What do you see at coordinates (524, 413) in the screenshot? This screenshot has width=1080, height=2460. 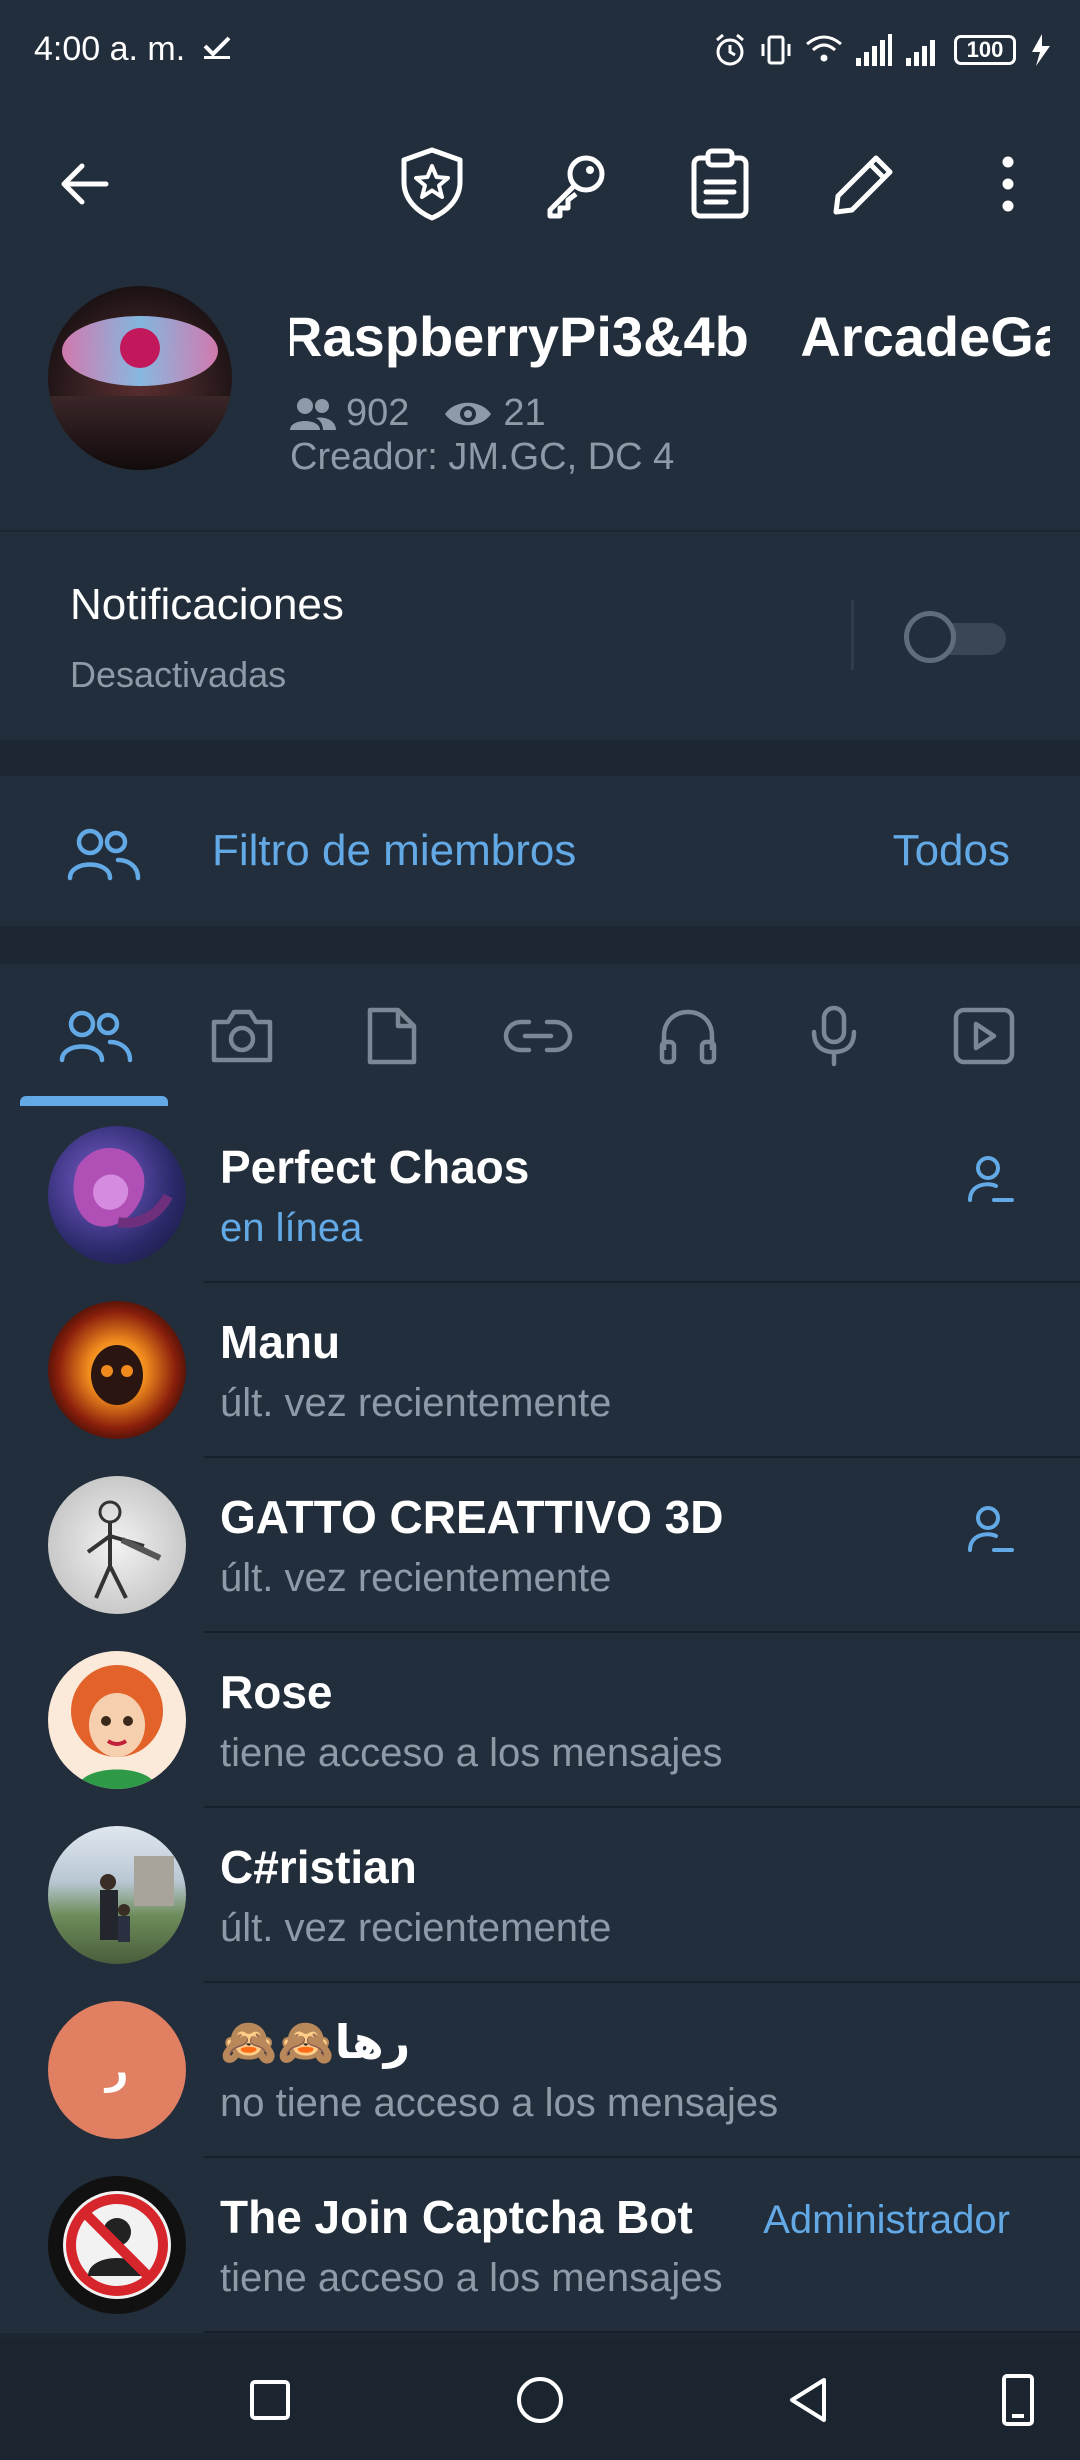 I see `viewers-count: 21` at bounding box center [524, 413].